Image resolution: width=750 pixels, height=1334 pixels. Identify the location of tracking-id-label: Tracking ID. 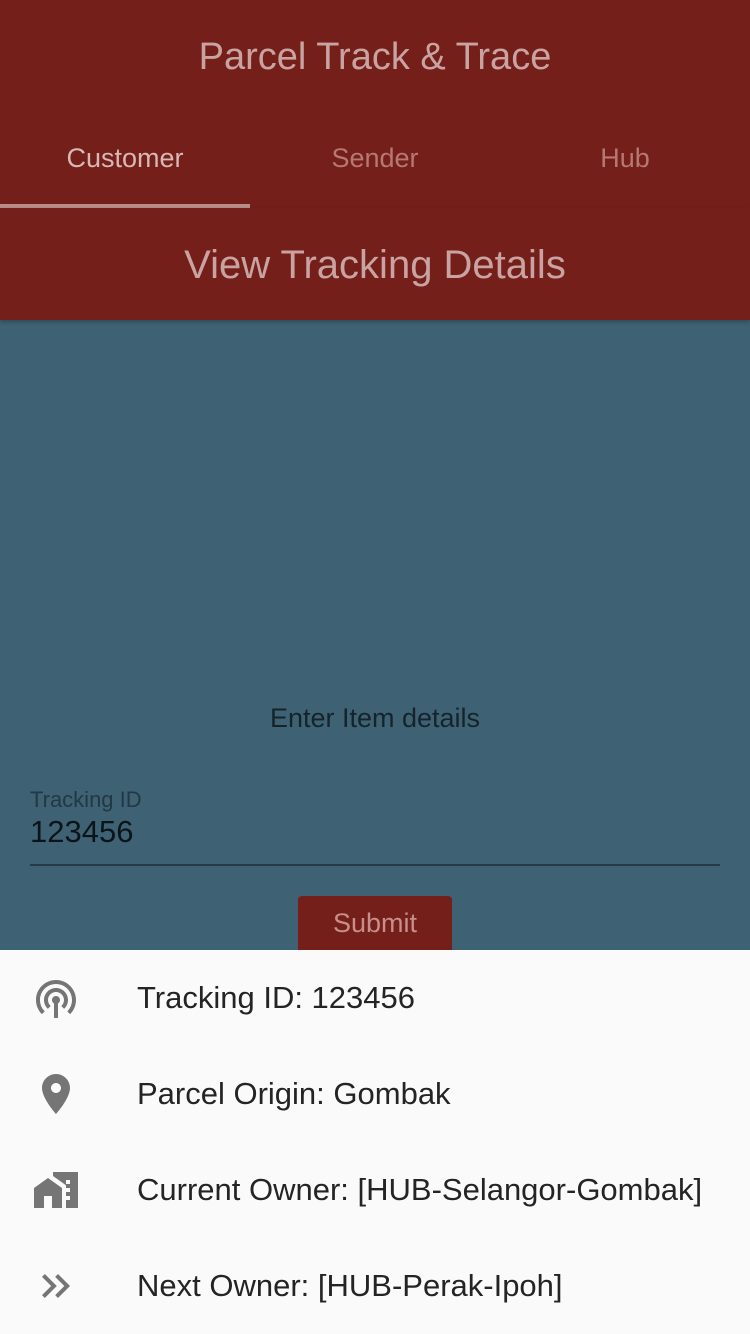
(86, 799).